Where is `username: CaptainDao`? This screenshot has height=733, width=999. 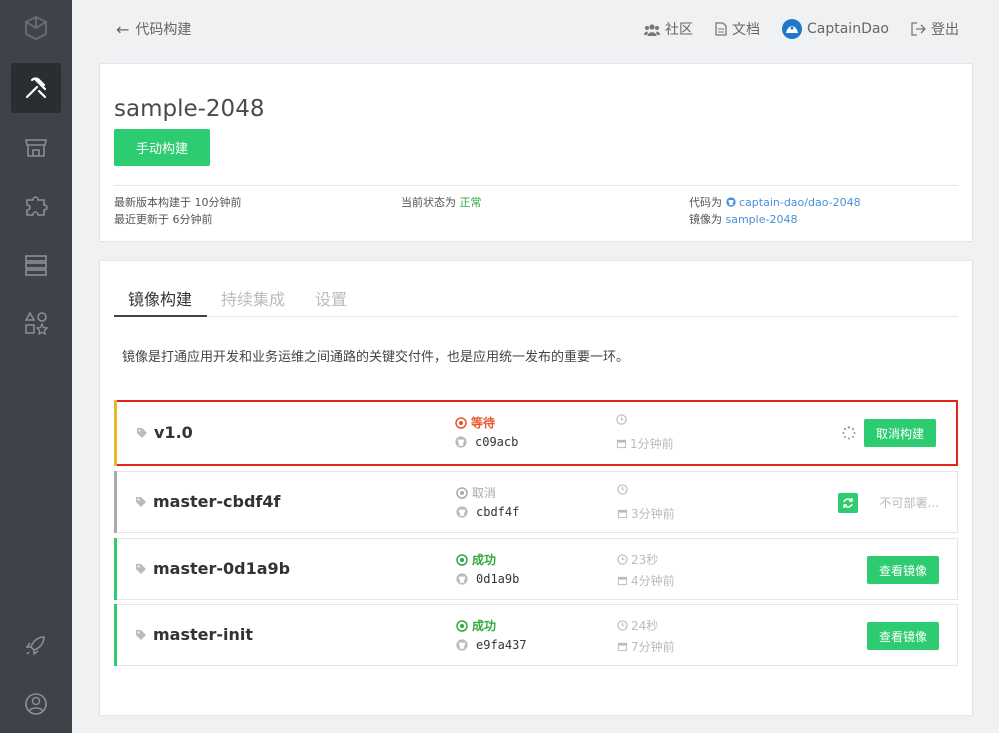
username: CaptainDao is located at coordinates (848, 29).